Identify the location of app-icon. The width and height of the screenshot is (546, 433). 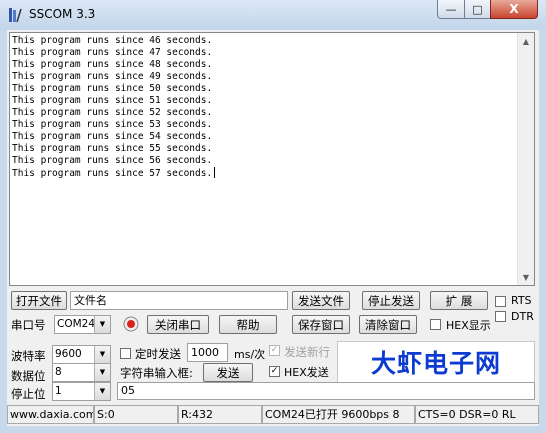
(15, 15).